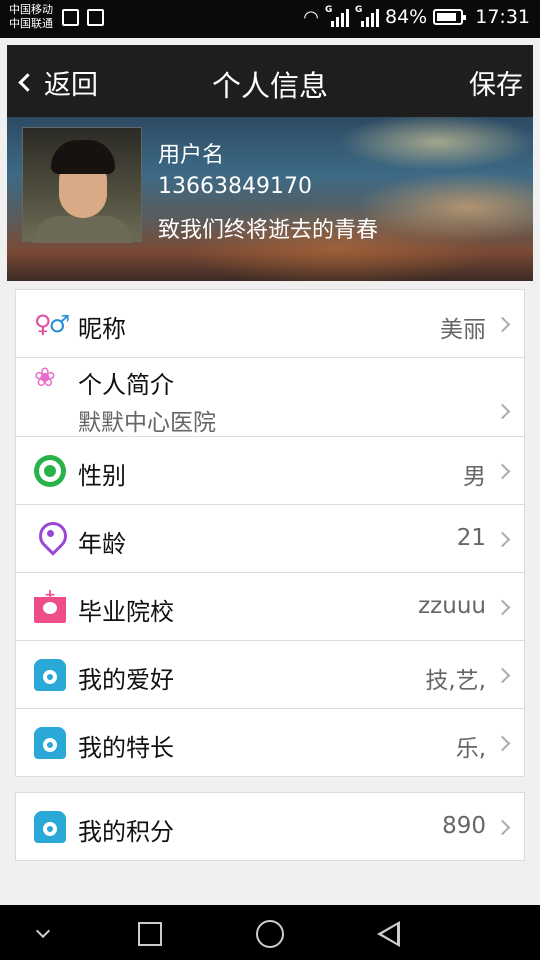 The image size is (540, 960). I want to click on field-label: 年龄, so click(102, 544).